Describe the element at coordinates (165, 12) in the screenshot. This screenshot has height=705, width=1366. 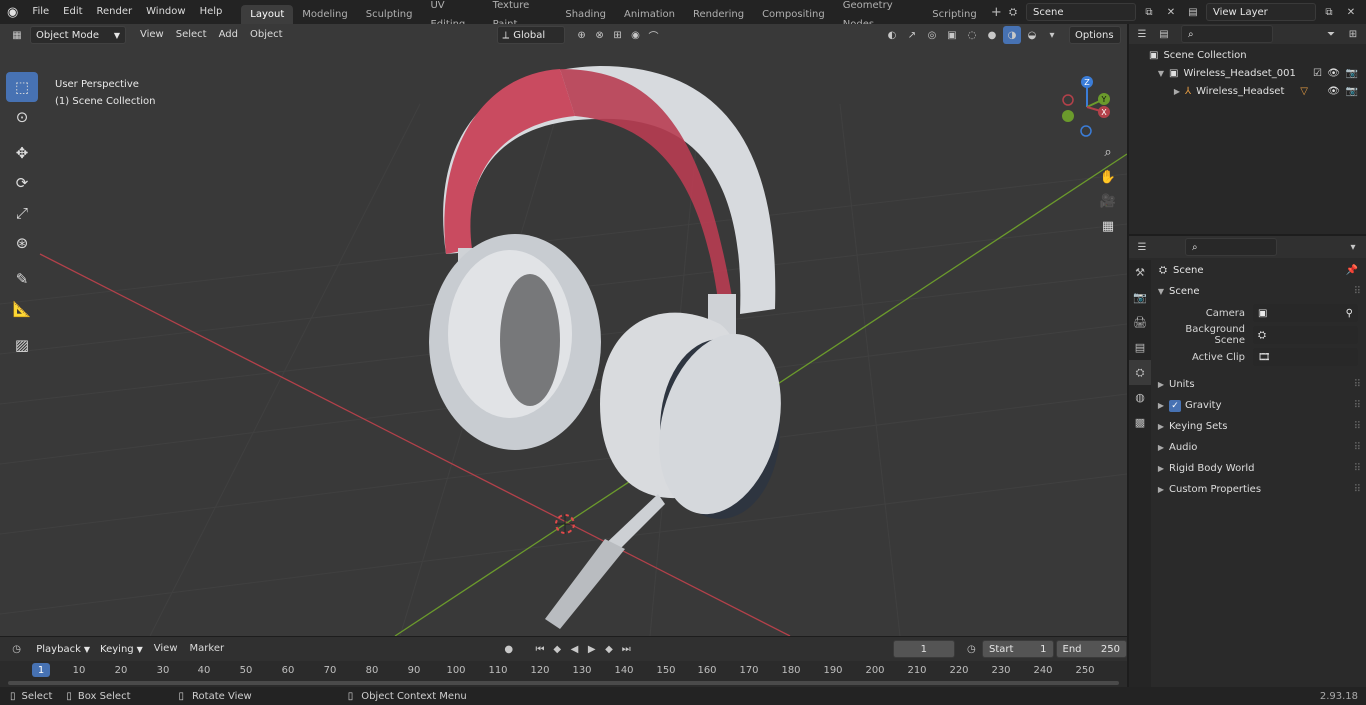
I see `menu-window: Window` at that location.